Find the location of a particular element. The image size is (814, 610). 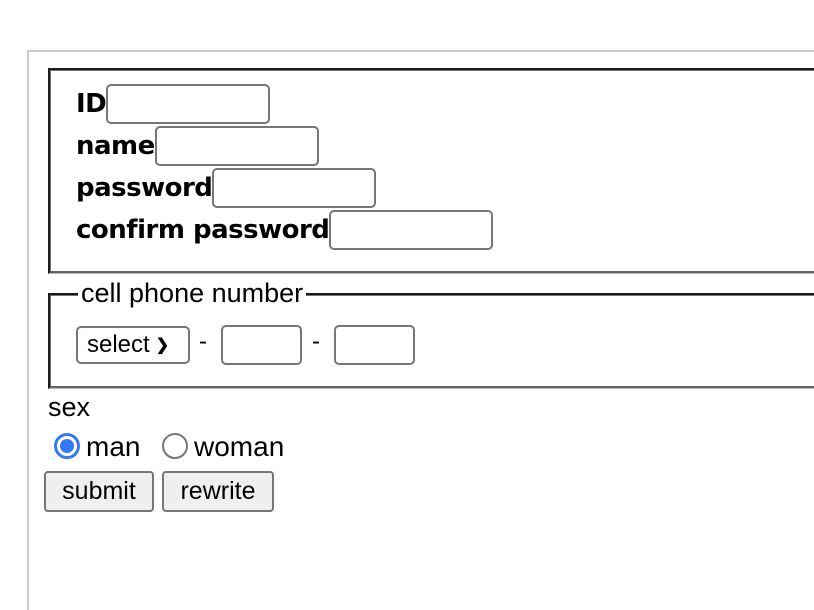

phone-middle-input is located at coordinates (261, 345).